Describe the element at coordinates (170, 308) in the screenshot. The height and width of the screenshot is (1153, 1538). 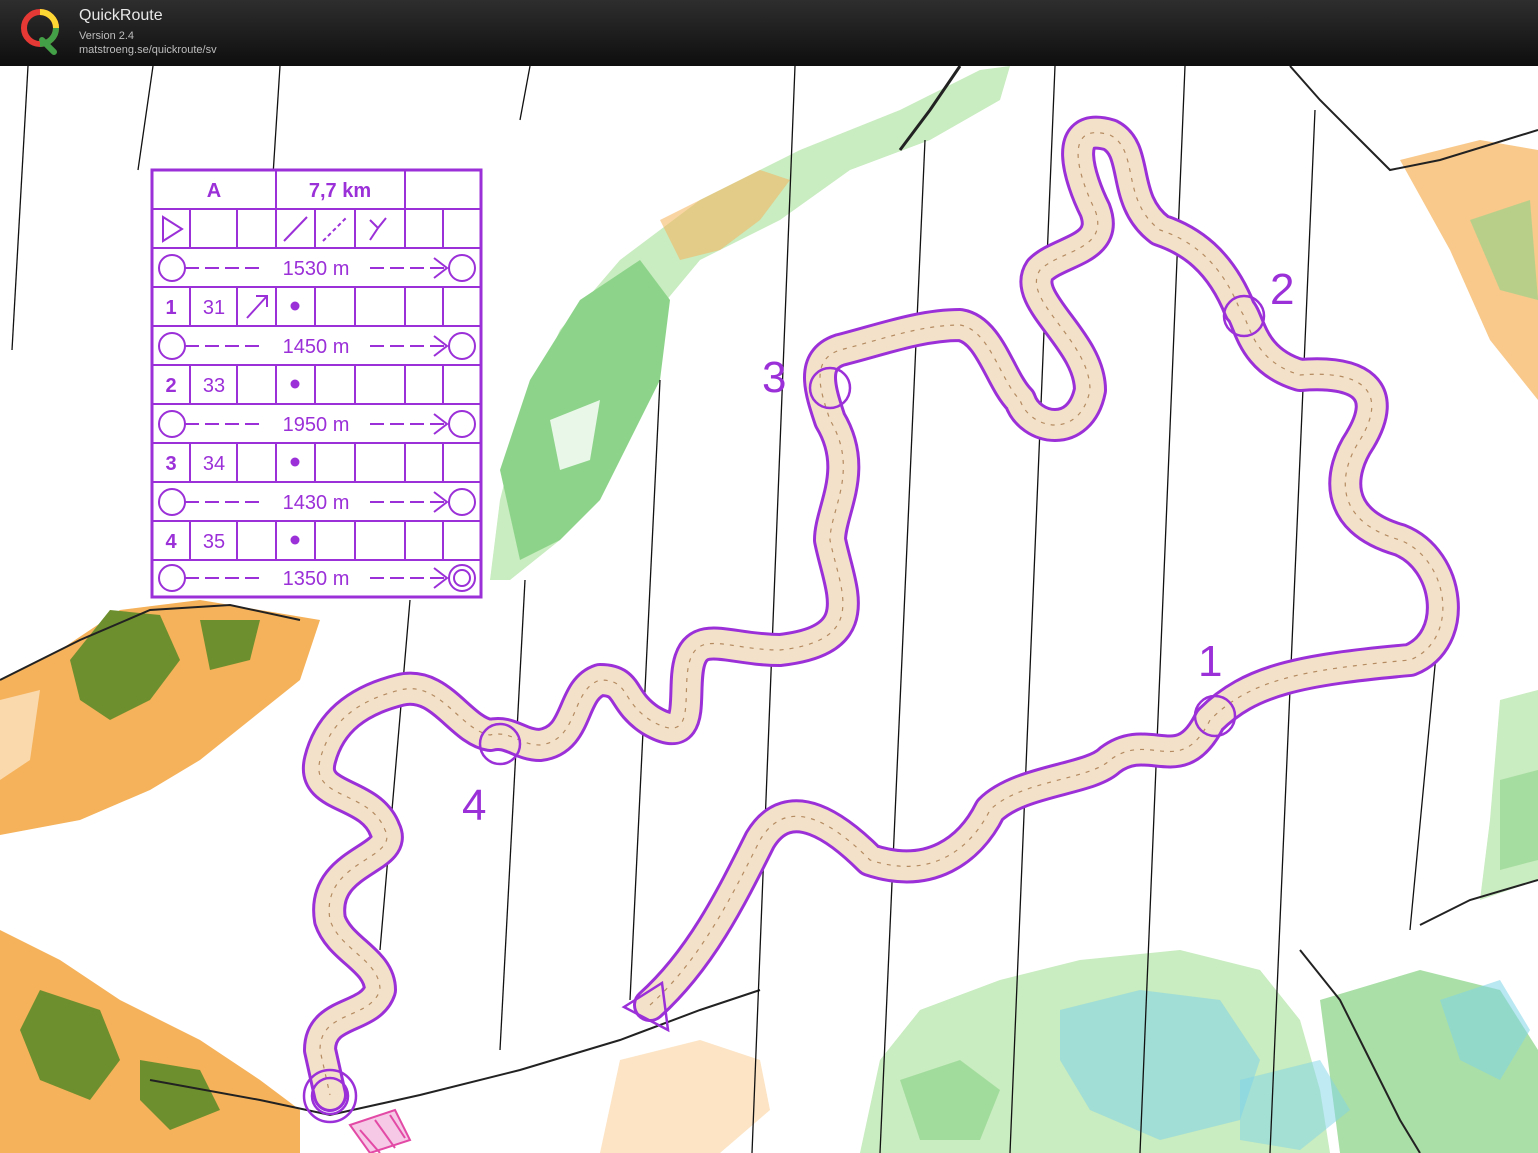
I see `control-row-number: 1` at that location.